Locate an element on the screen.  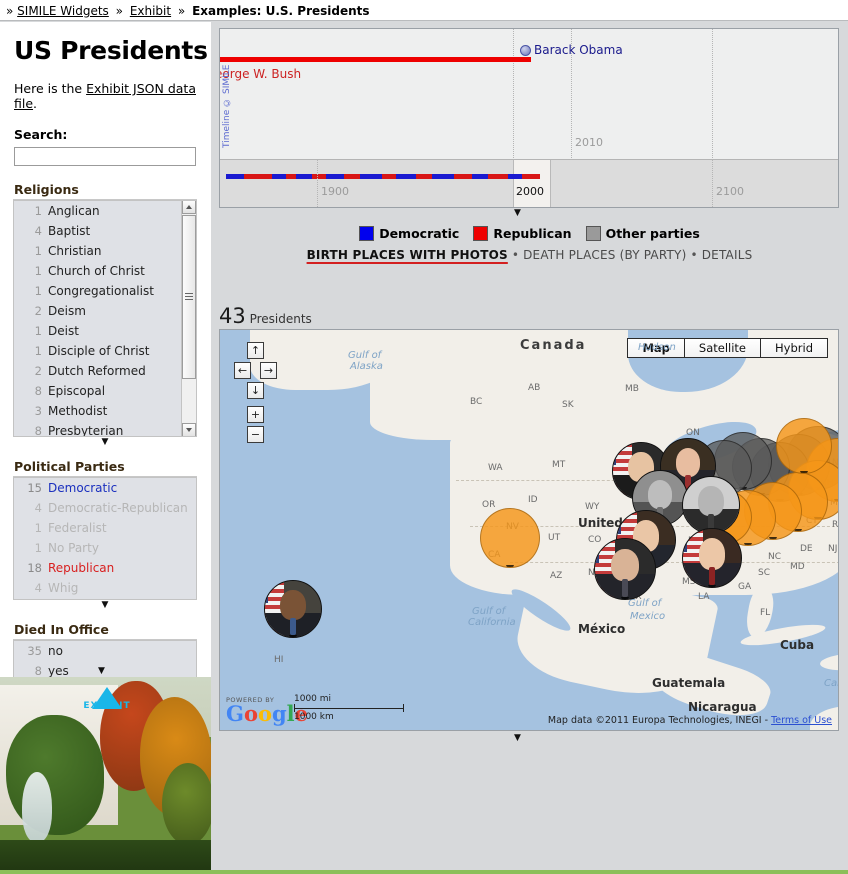
pan-left-button: ← is located at coordinates (242, 370).